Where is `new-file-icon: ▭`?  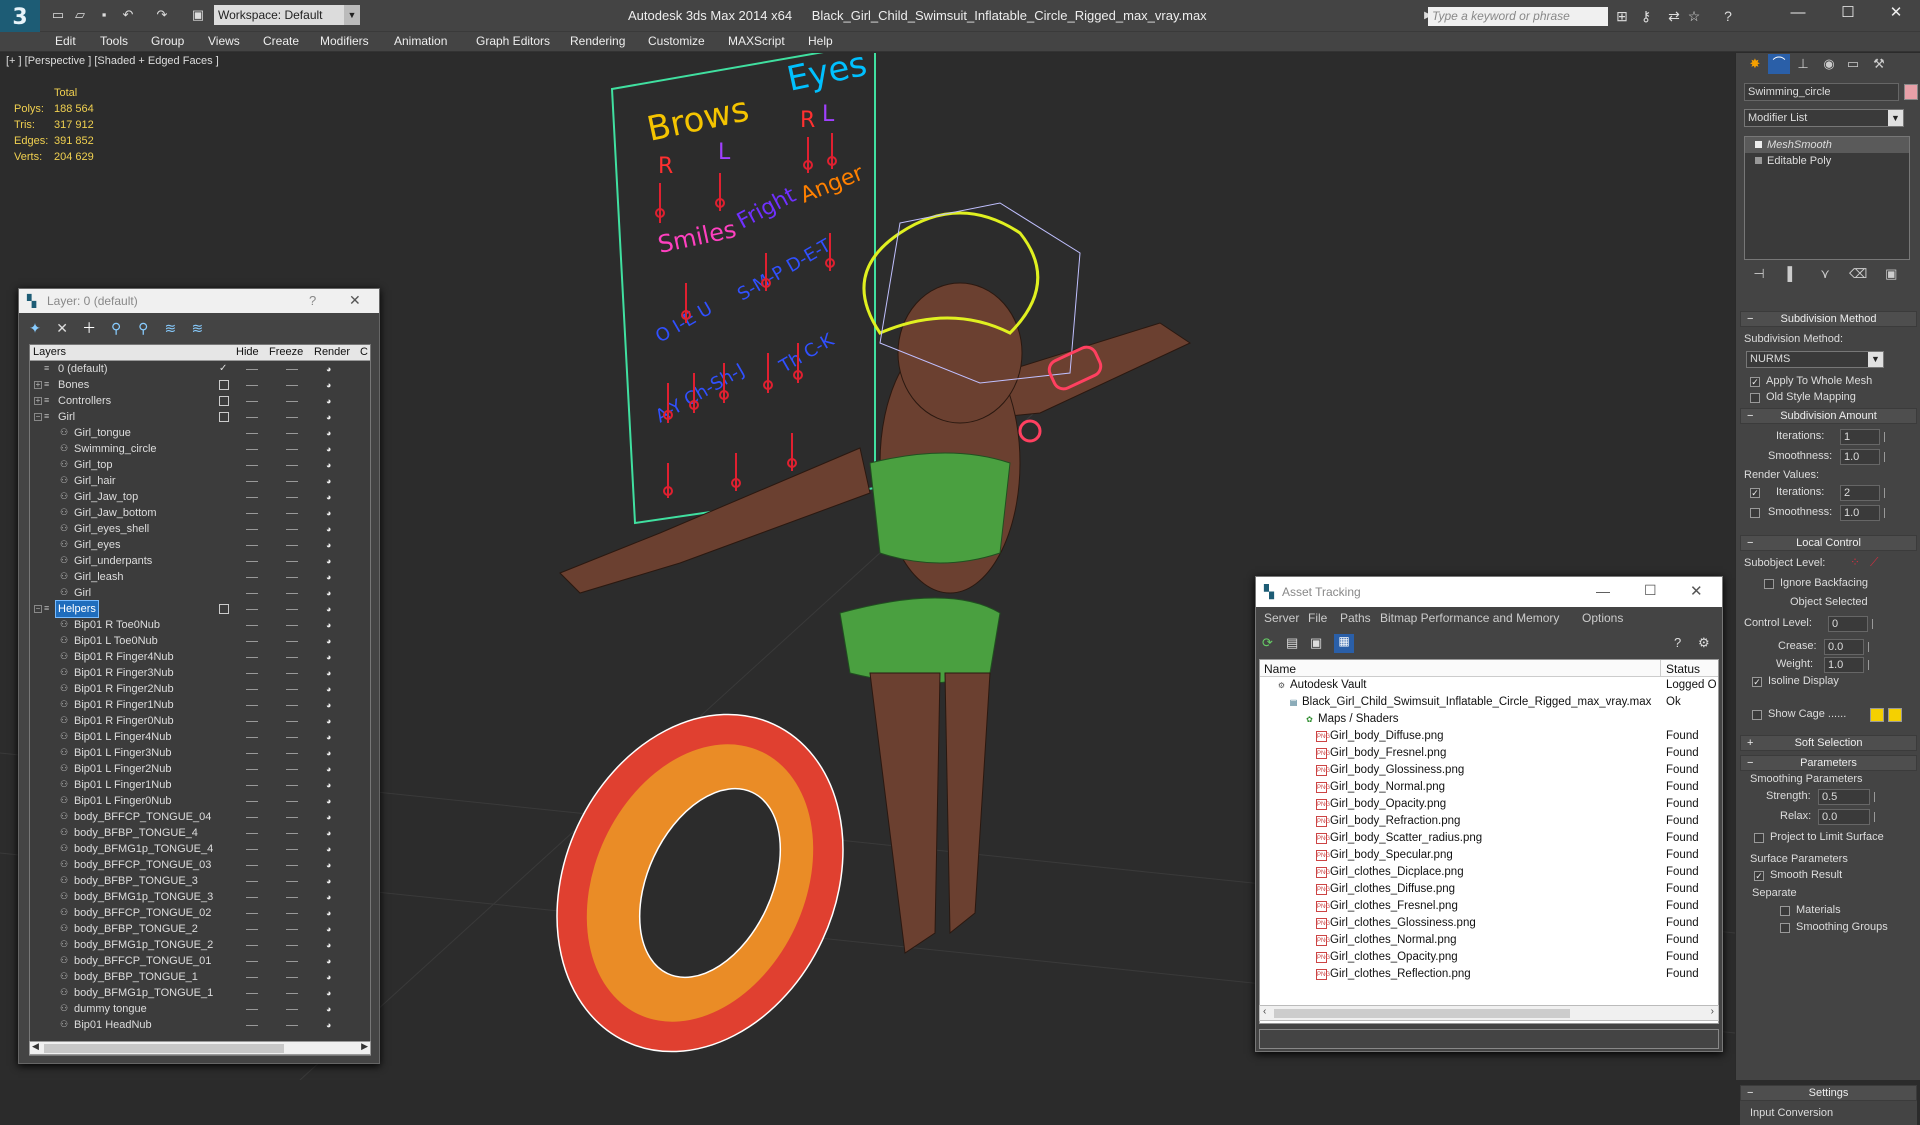
new-file-icon: ▭ is located at coordinates (58, 15).